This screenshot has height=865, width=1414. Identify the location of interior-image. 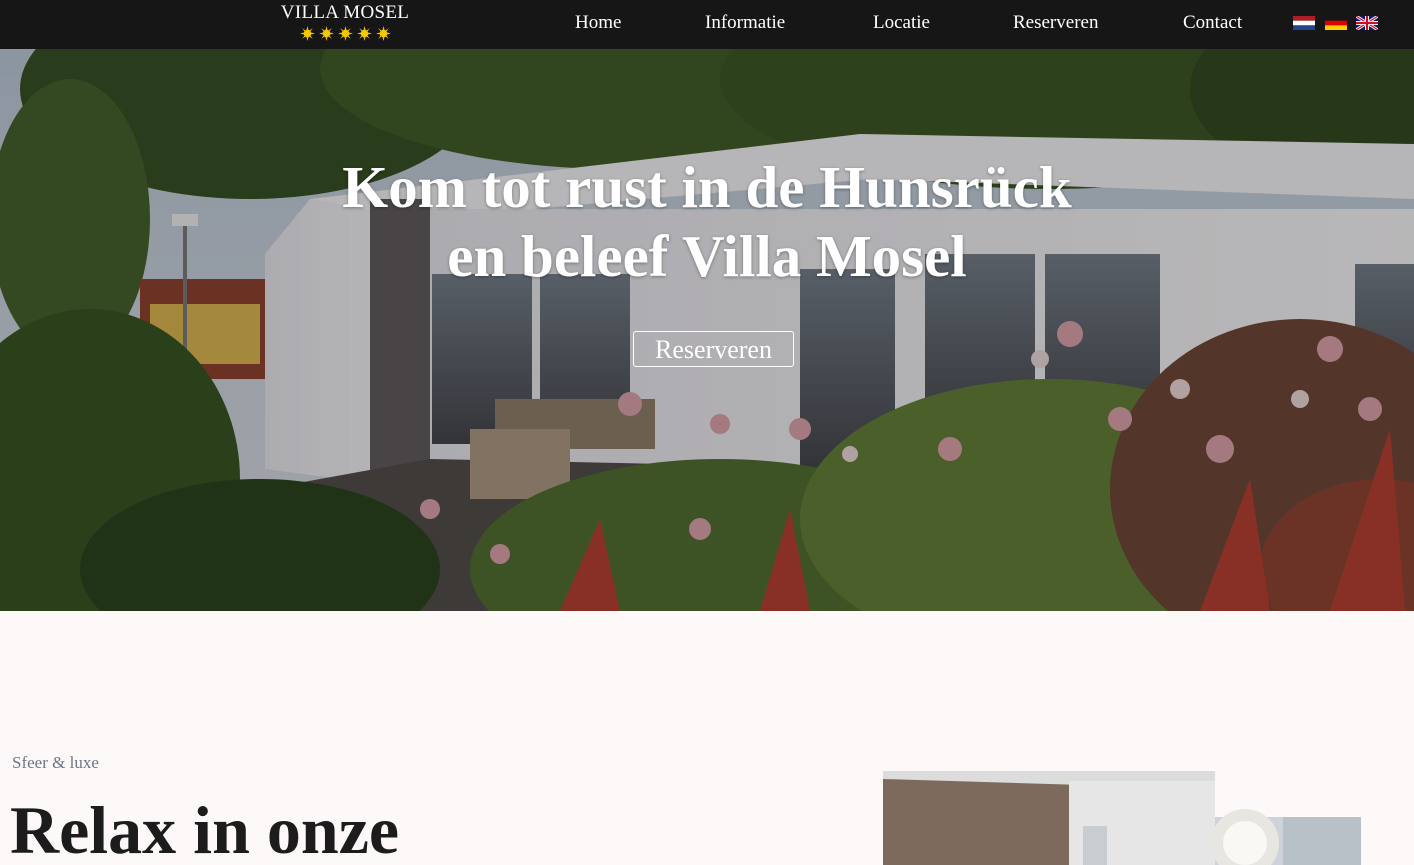
(1122, 818).